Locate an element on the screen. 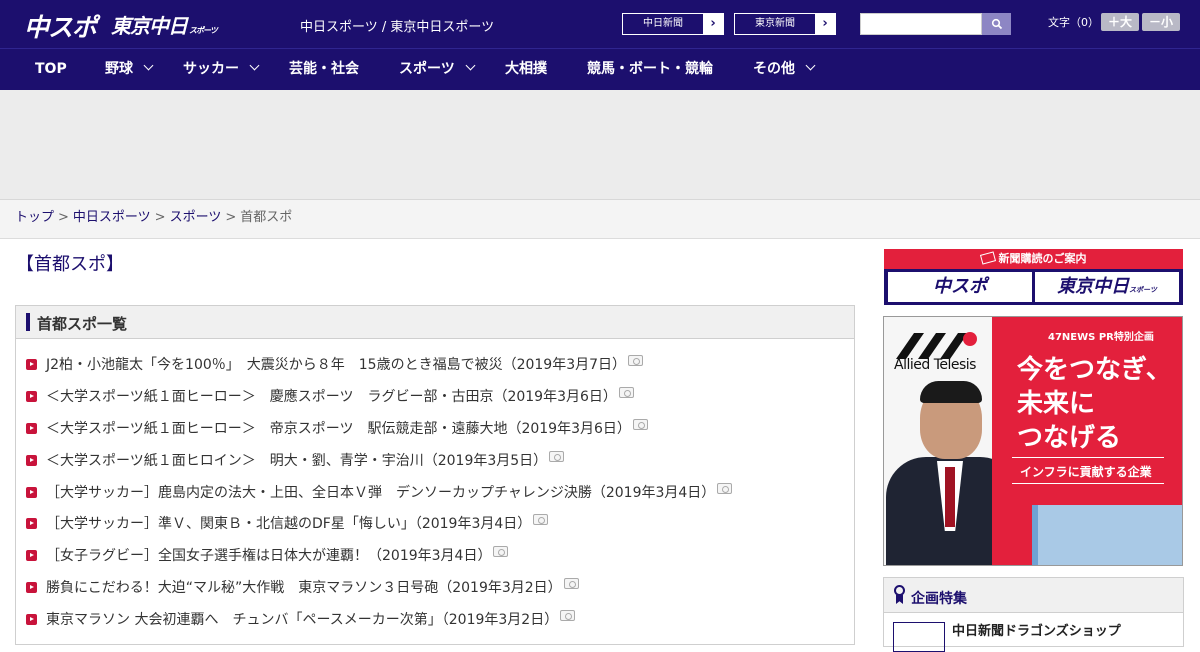 The image size is (1200, 652). nav-label: TOP is located at coordinates (51, 69).